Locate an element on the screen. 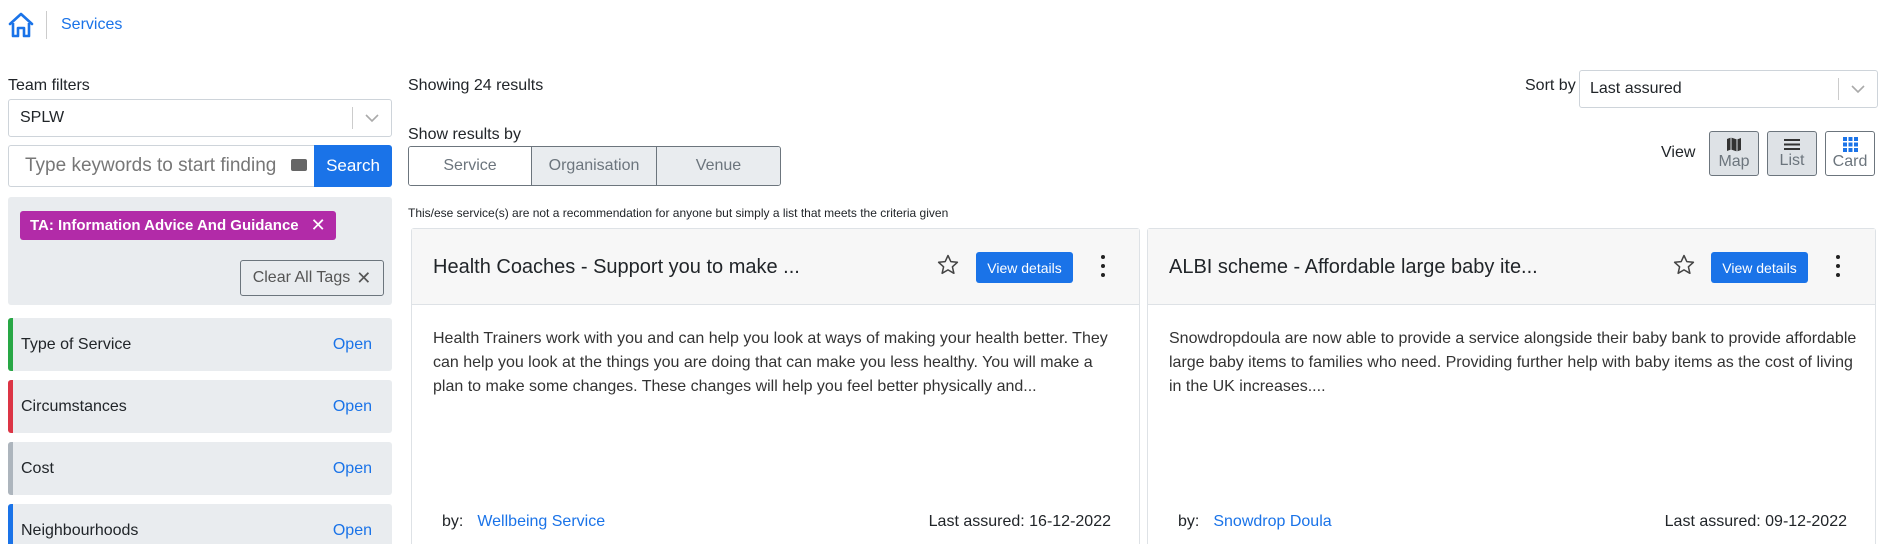  show-by-organisation: Organisation is located at coordinates (594, 166).